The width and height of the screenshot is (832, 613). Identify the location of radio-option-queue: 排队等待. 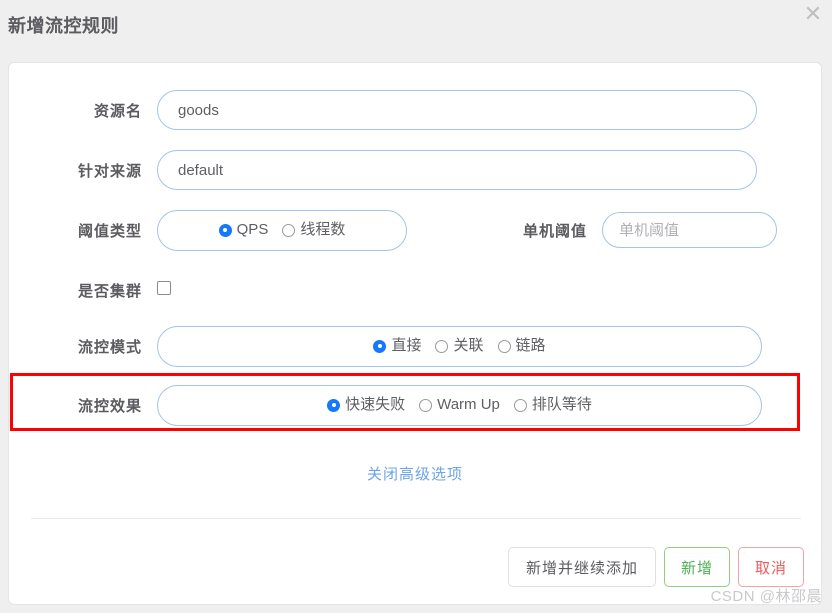
(552, 404).